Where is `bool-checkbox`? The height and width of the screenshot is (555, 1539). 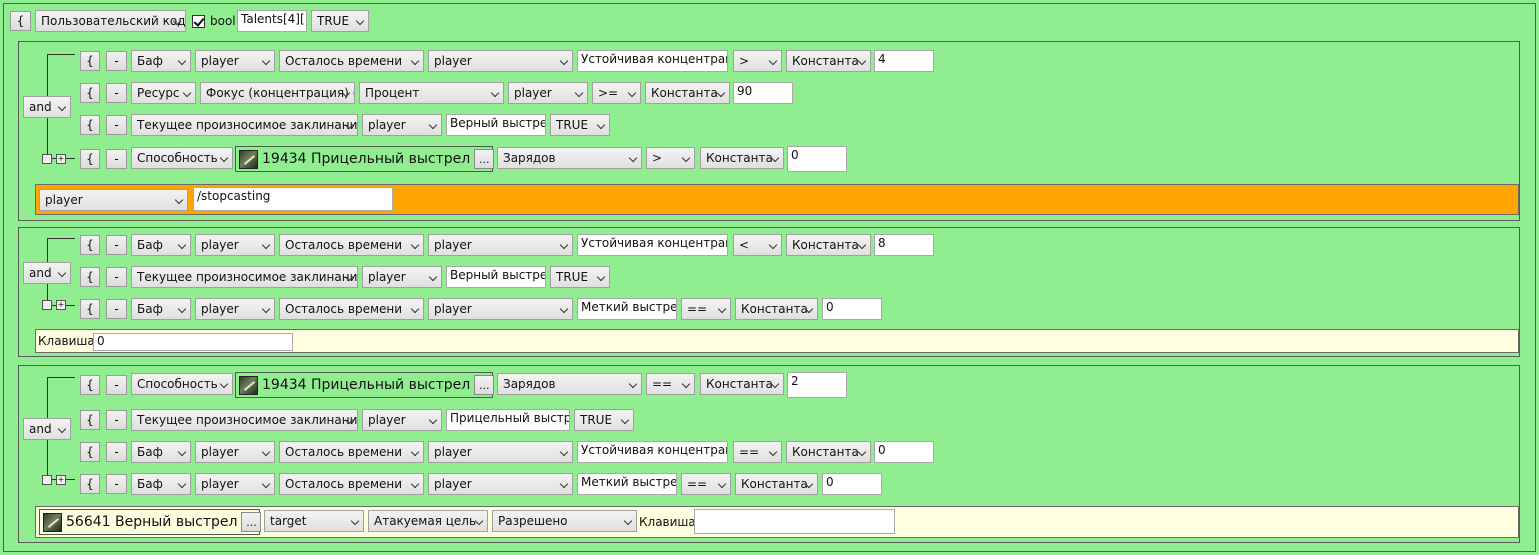
bool-checkbox is located at coordinates (198, 21).